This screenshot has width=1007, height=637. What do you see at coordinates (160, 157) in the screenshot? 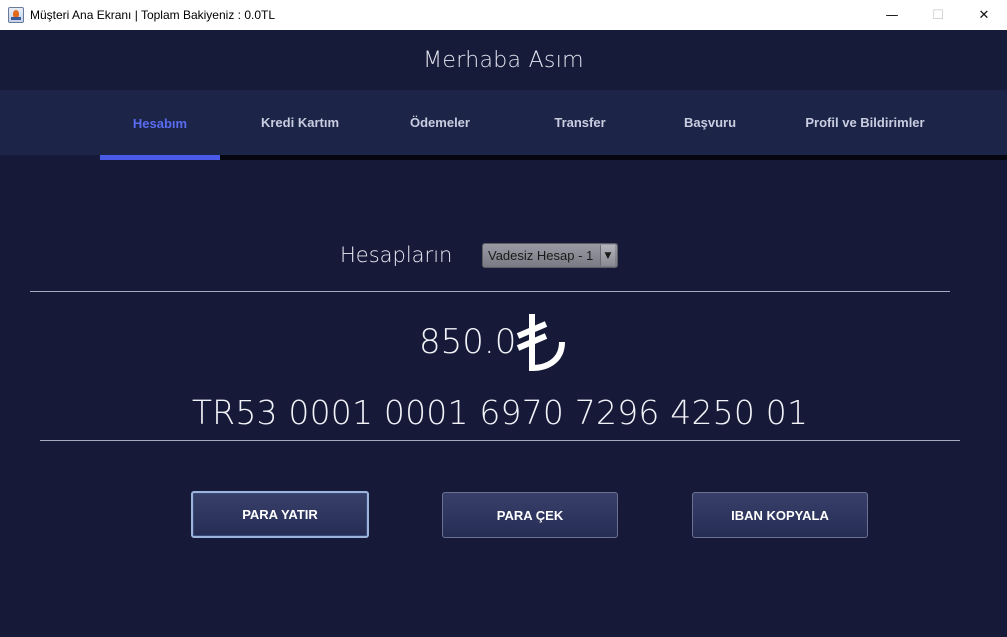
I see `active-tab-indicator` at bounding box center [160, 157].